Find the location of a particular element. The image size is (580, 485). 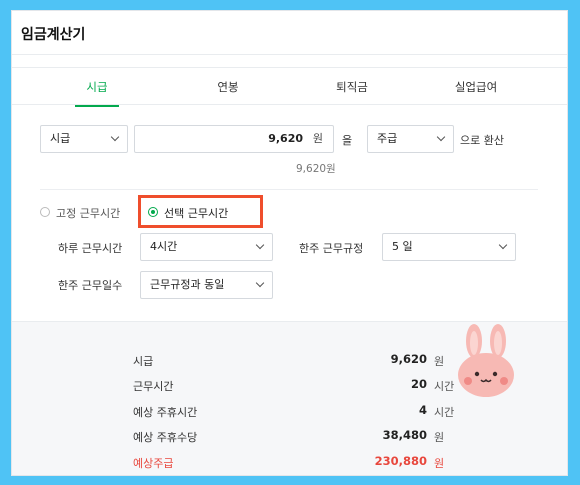

weekly-days-select: 근무규정과 동일 is located at coordinates (206, 285).